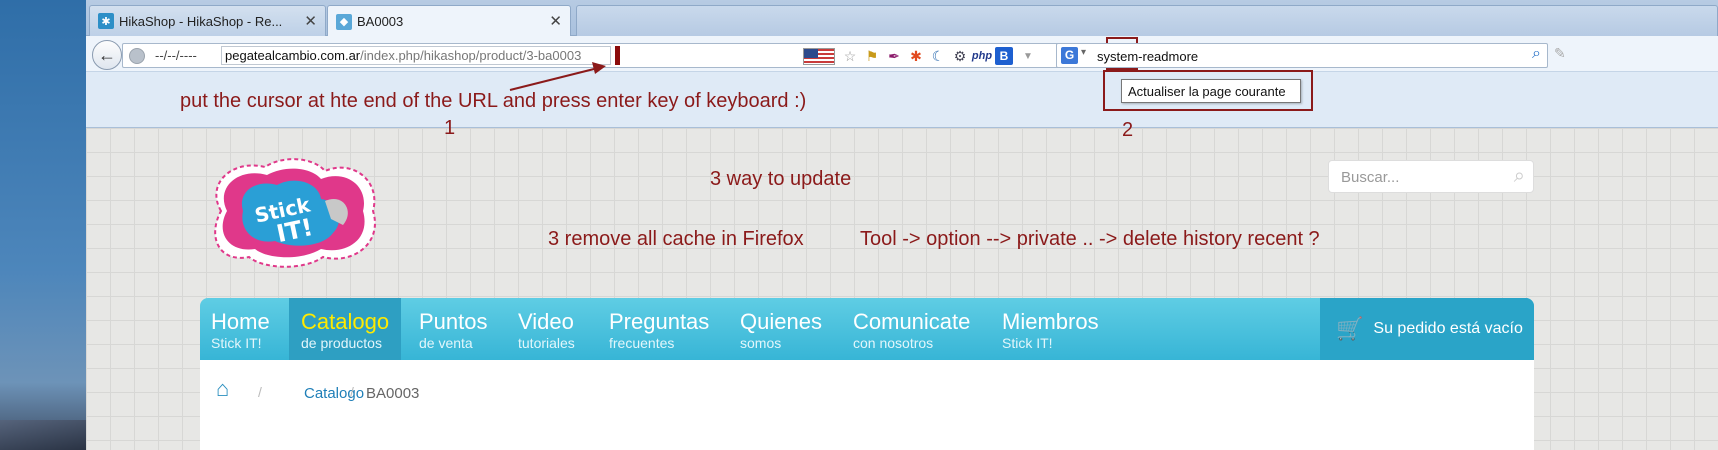  Describe the element at coordinates (446, 343) in the screenshot. I see `menu-subtitle: de venta` at that location.